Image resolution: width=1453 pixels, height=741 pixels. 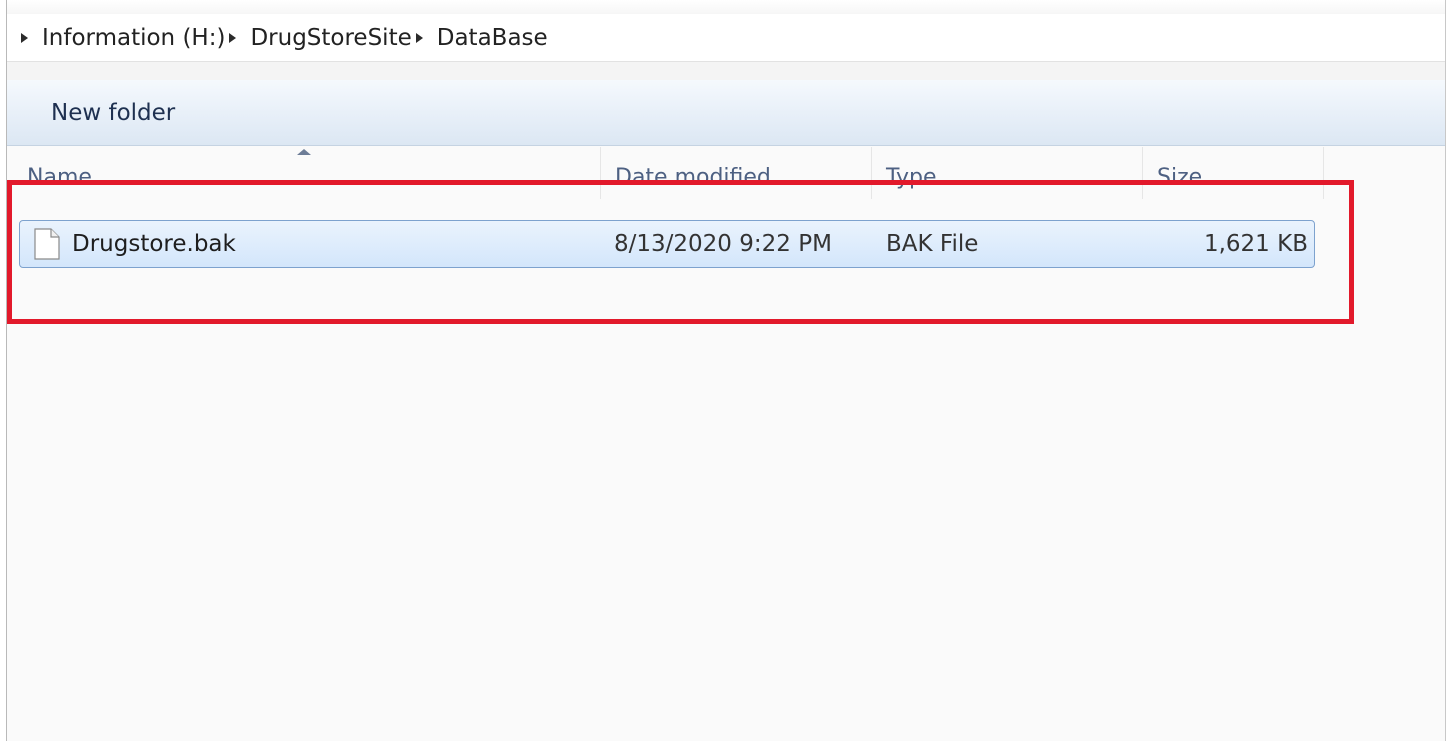 I want to click on column-header-row: Name Date modified Type Size, so click(x=726, y=173).